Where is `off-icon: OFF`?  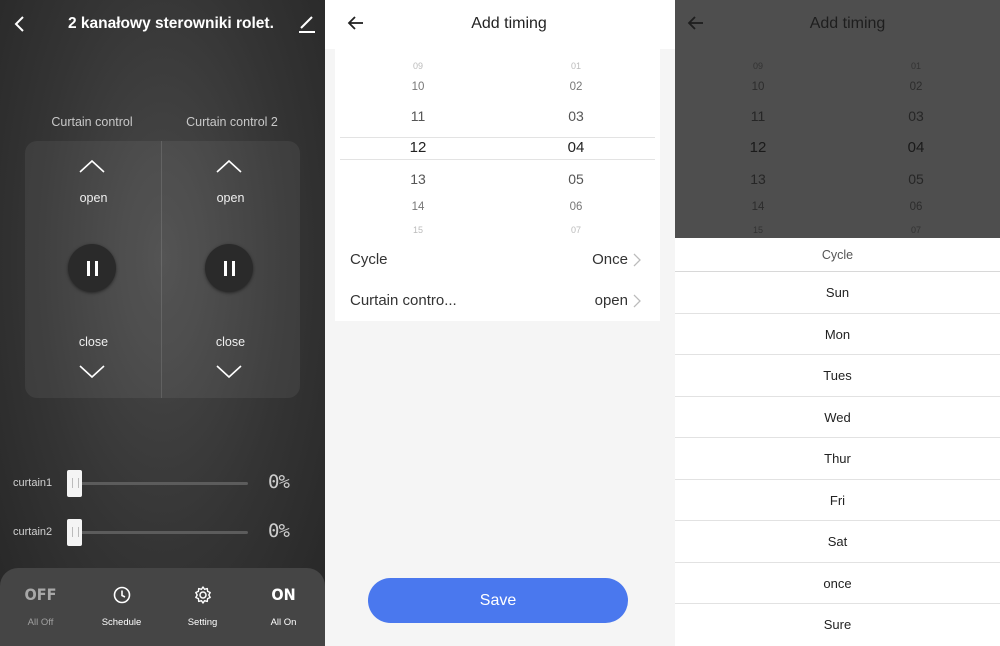 off-icon: OFF is located at coordinates (40, 594).